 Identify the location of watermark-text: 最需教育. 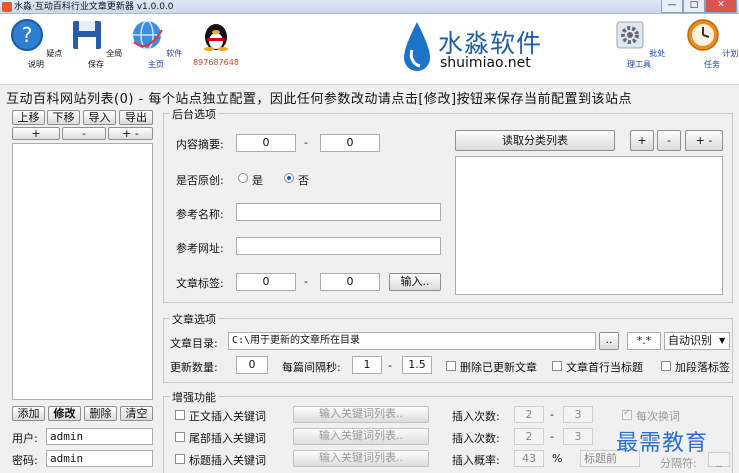
(662, 443).